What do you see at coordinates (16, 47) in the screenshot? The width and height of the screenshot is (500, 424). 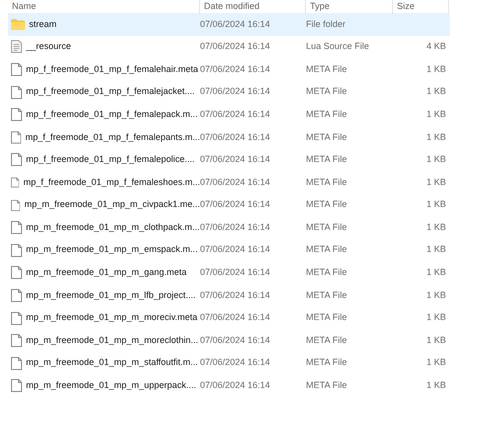 I see `text-file-icon` at bounding box center [16, 47].